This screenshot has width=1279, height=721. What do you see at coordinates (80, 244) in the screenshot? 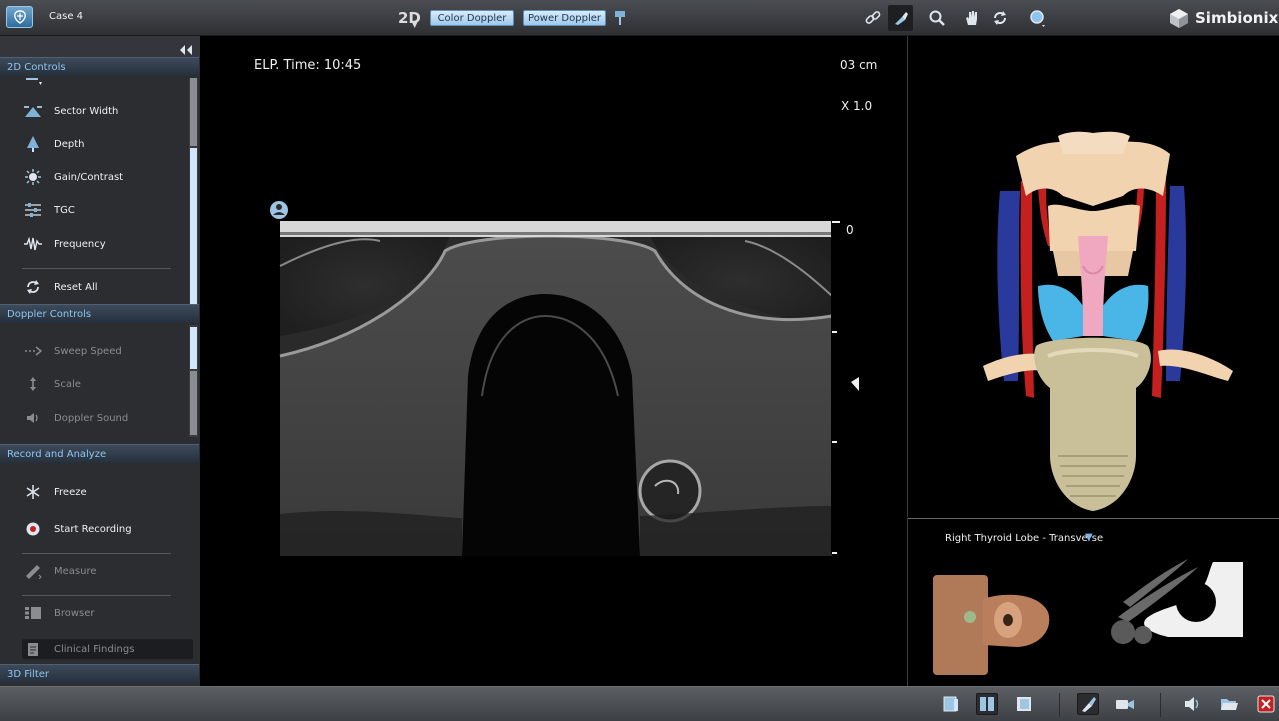
I see `frequency-label: Frequency` at bounding box center [80, 244].